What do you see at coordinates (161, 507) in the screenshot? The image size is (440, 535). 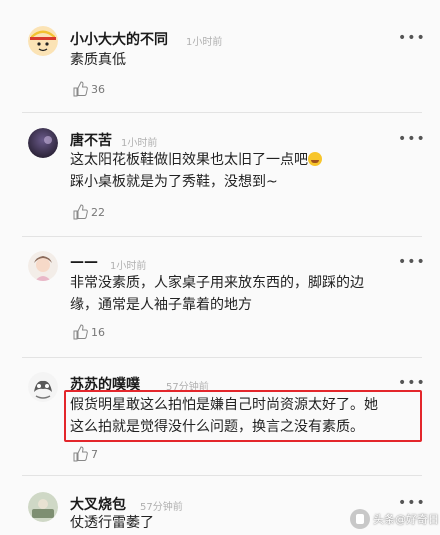 I see `comment-time: 57分钟前` at bounding box center [161, 507].